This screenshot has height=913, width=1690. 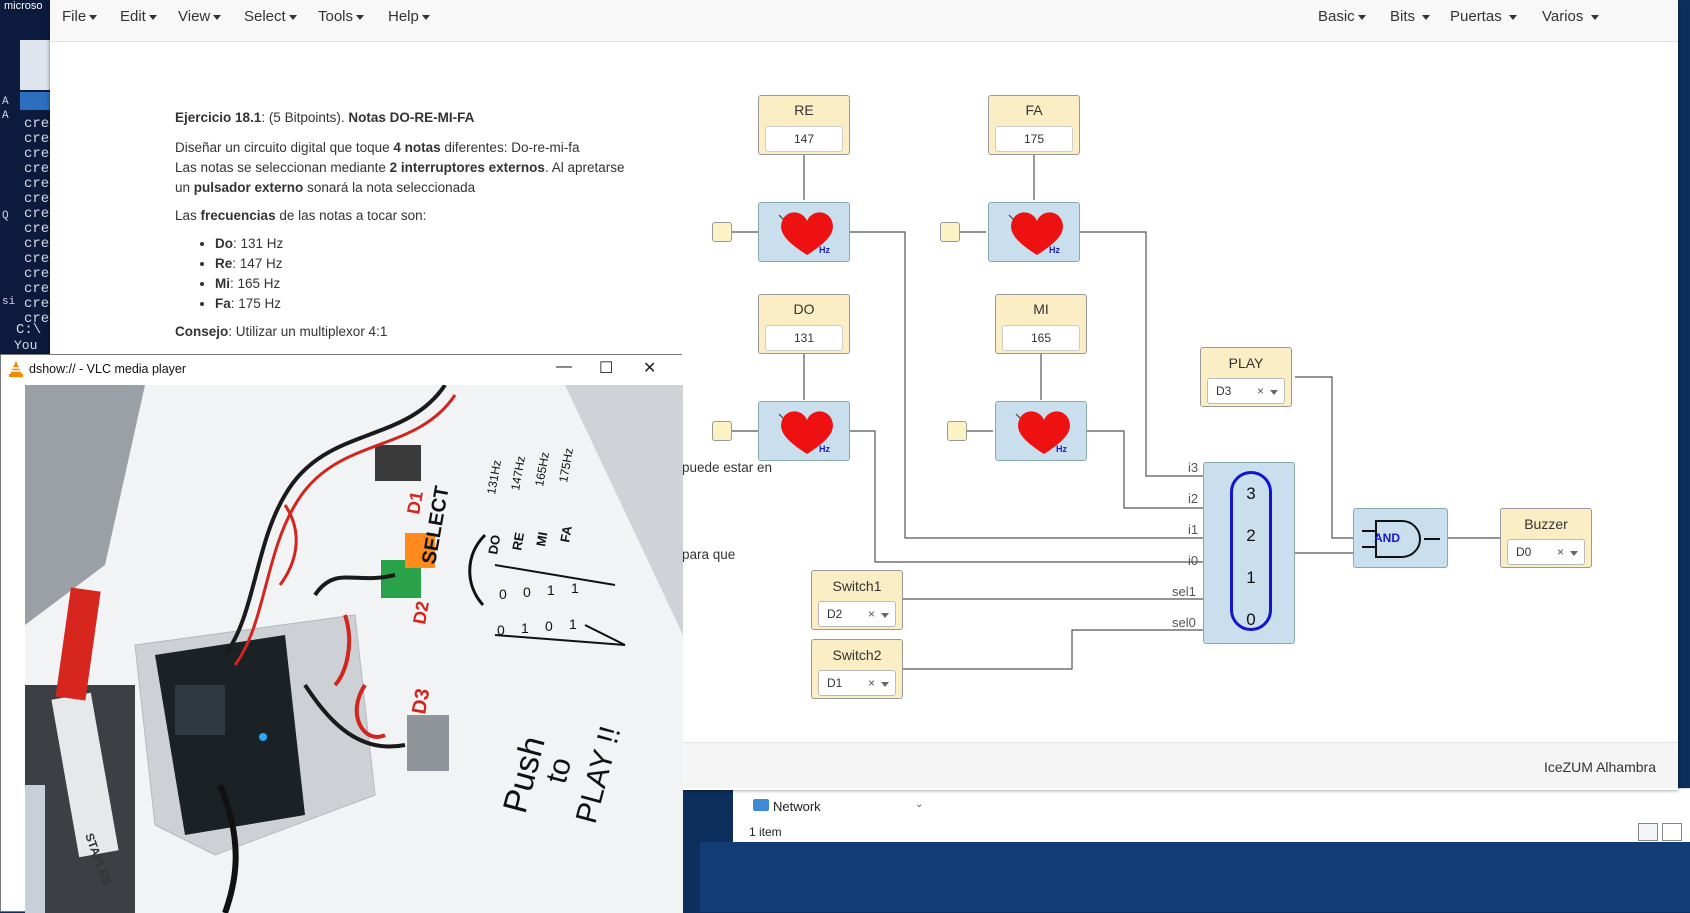 I want to click on close-button: ✕, so click(x=649, y=368).